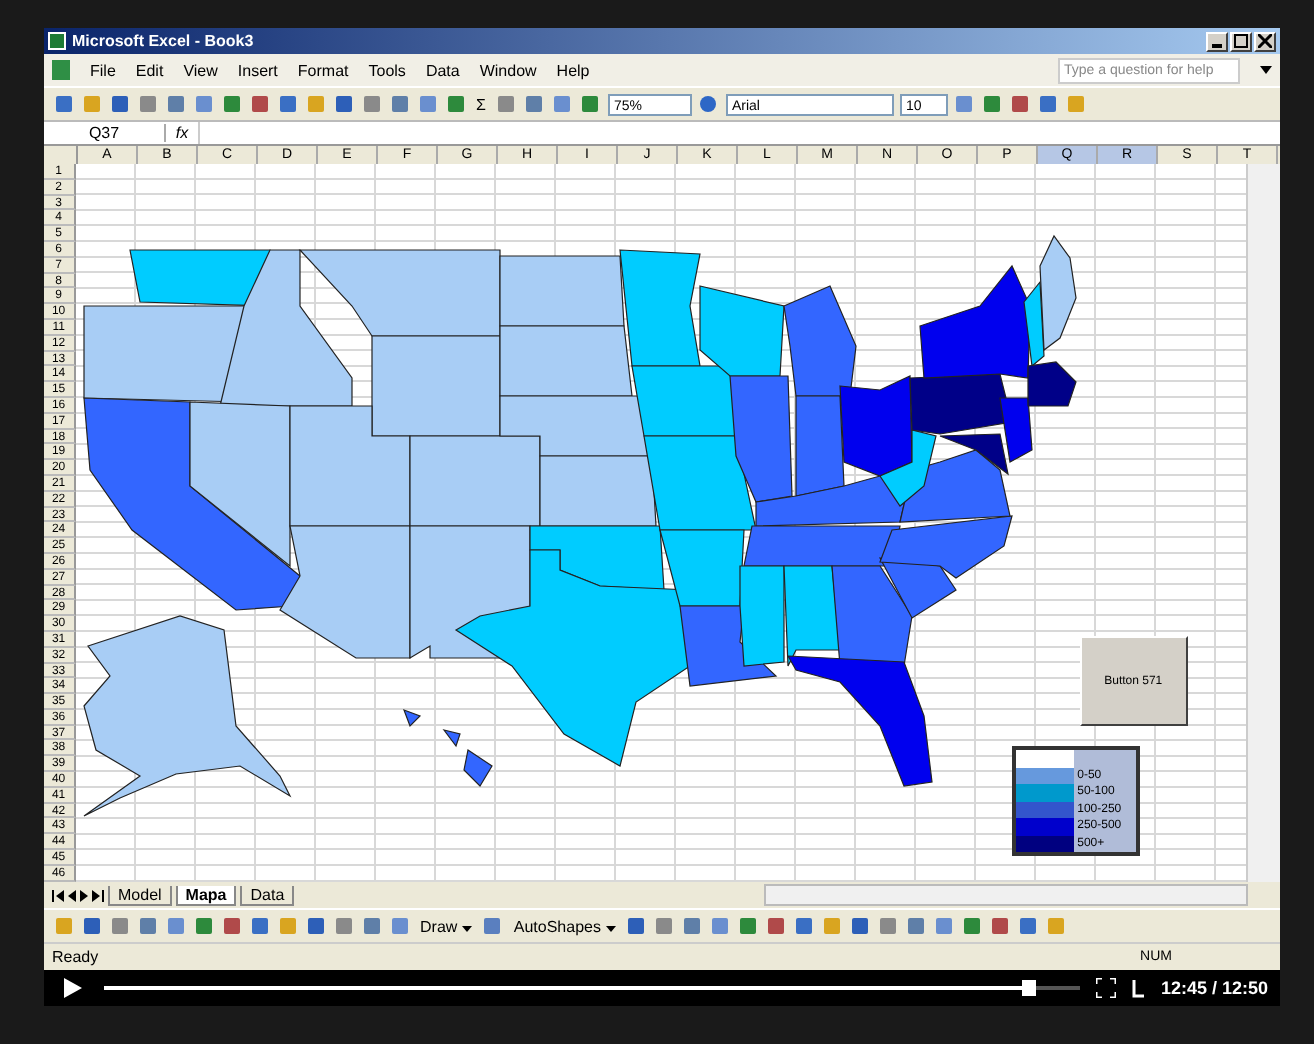  Describe the element at coordinates (387, 70) in the screenshot. I see `menu-item: Tools` at that location.